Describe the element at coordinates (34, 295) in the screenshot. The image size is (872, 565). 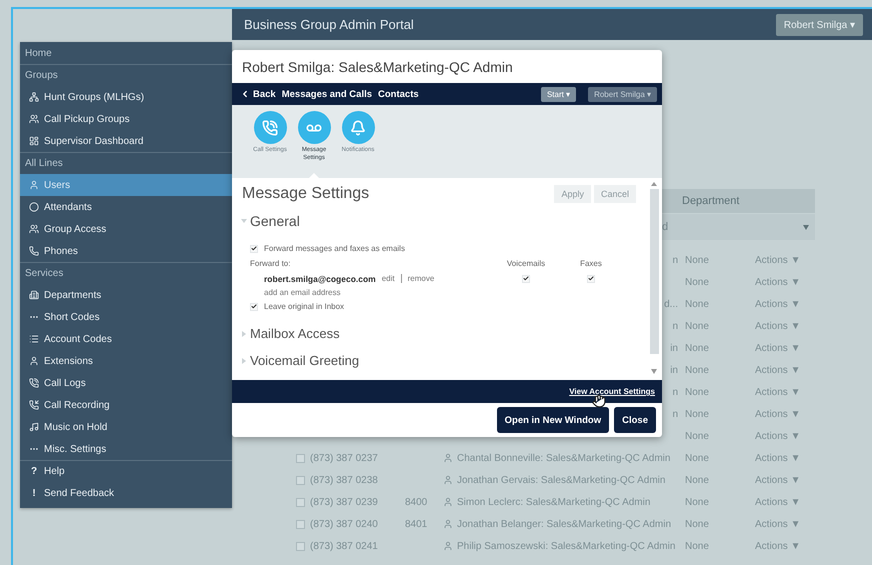
I see `building-icon` at that location.